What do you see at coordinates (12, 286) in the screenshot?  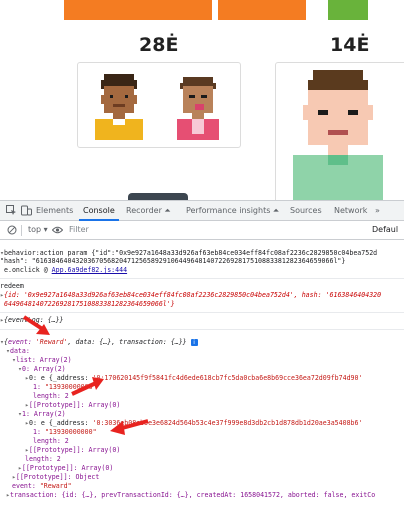 I see `console-line-redeem: redeem` at bounding box center [12, 286].